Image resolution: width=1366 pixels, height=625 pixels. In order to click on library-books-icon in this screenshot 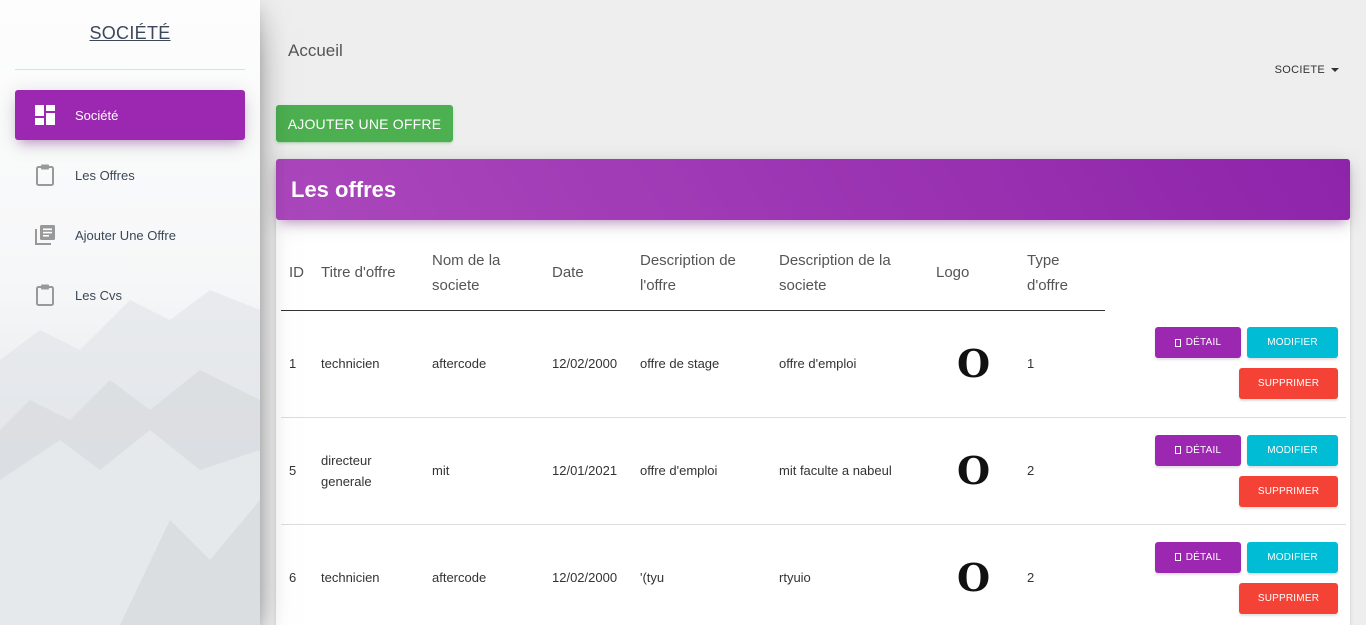, I will do `click(45, 235)`.